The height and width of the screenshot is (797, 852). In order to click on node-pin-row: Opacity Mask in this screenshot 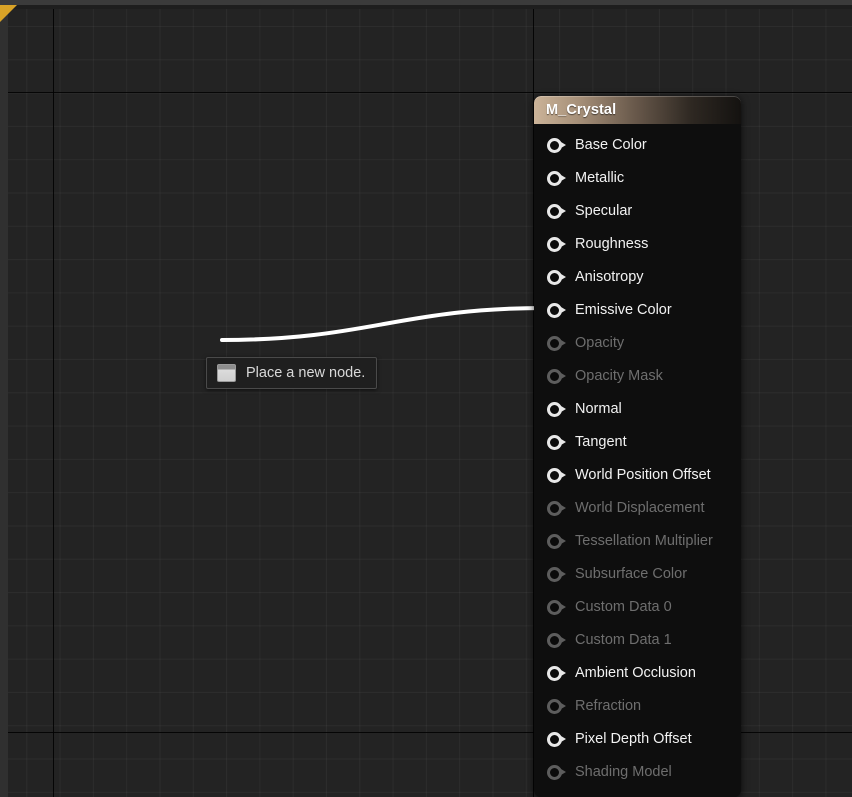, I will do `click(637, 376)`.